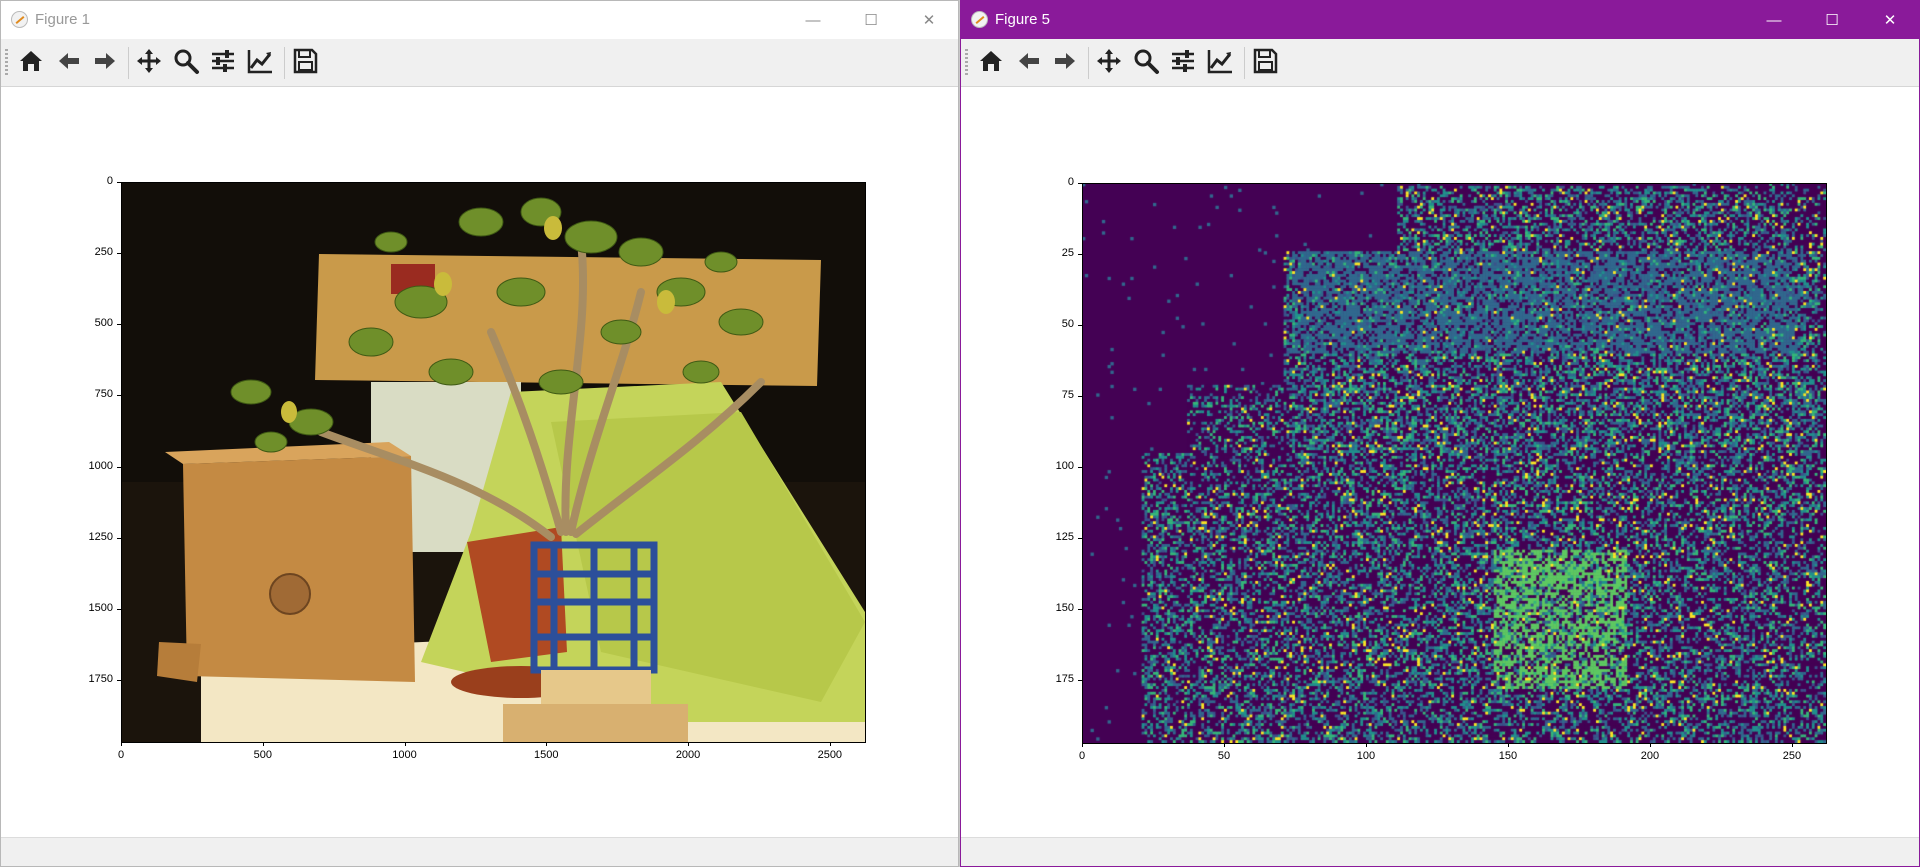 The width and height of the screenshot is (1920, 867). I want to click on x-tick-label: 150, so click(1508, 756).